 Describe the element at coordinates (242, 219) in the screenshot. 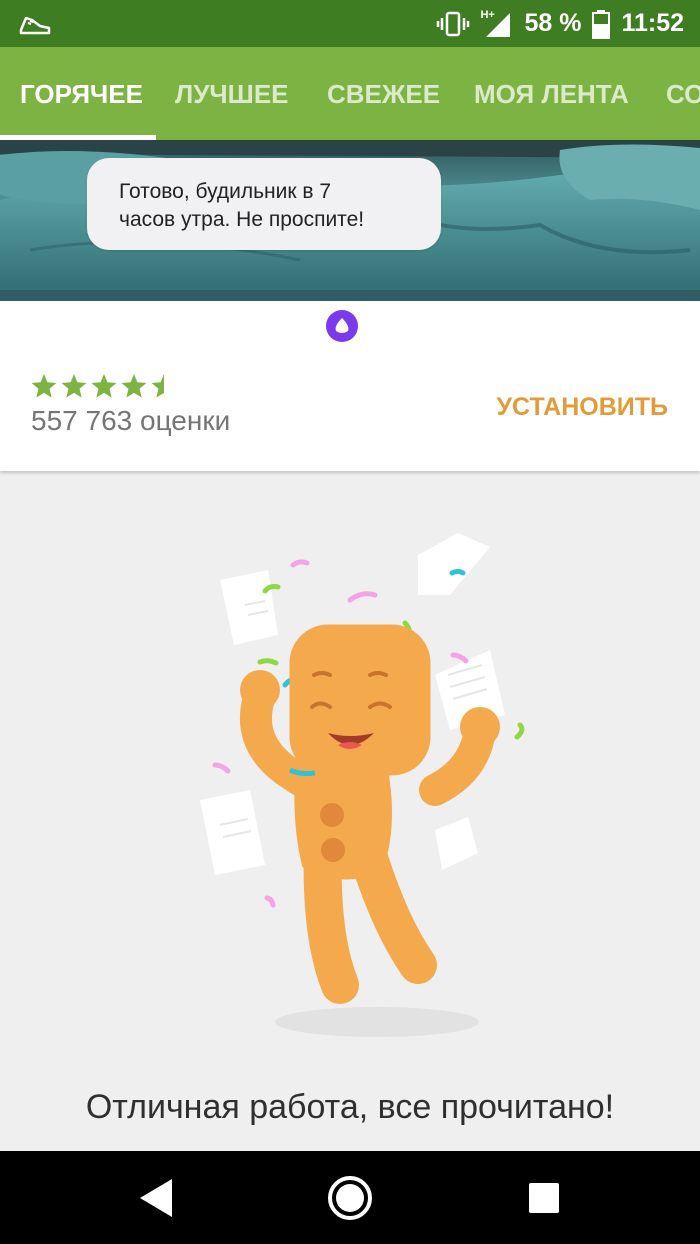

I see `bubble-line-2: часов утра. Не проспите!` at that location.